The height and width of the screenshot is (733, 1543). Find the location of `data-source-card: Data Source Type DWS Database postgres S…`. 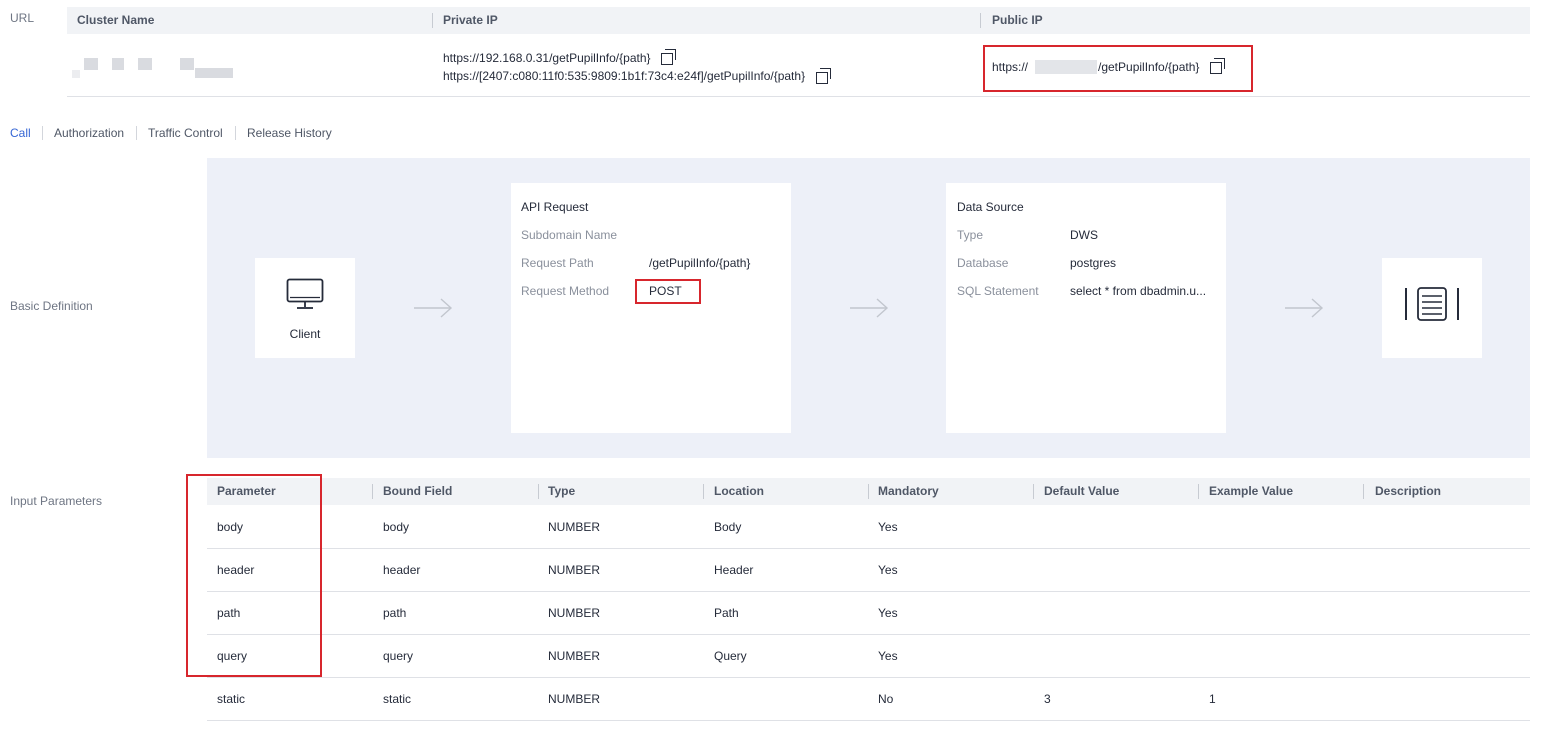

data-source-card: Data Source Type DWS Database postgres S… is located at coordinates (1086, 308).